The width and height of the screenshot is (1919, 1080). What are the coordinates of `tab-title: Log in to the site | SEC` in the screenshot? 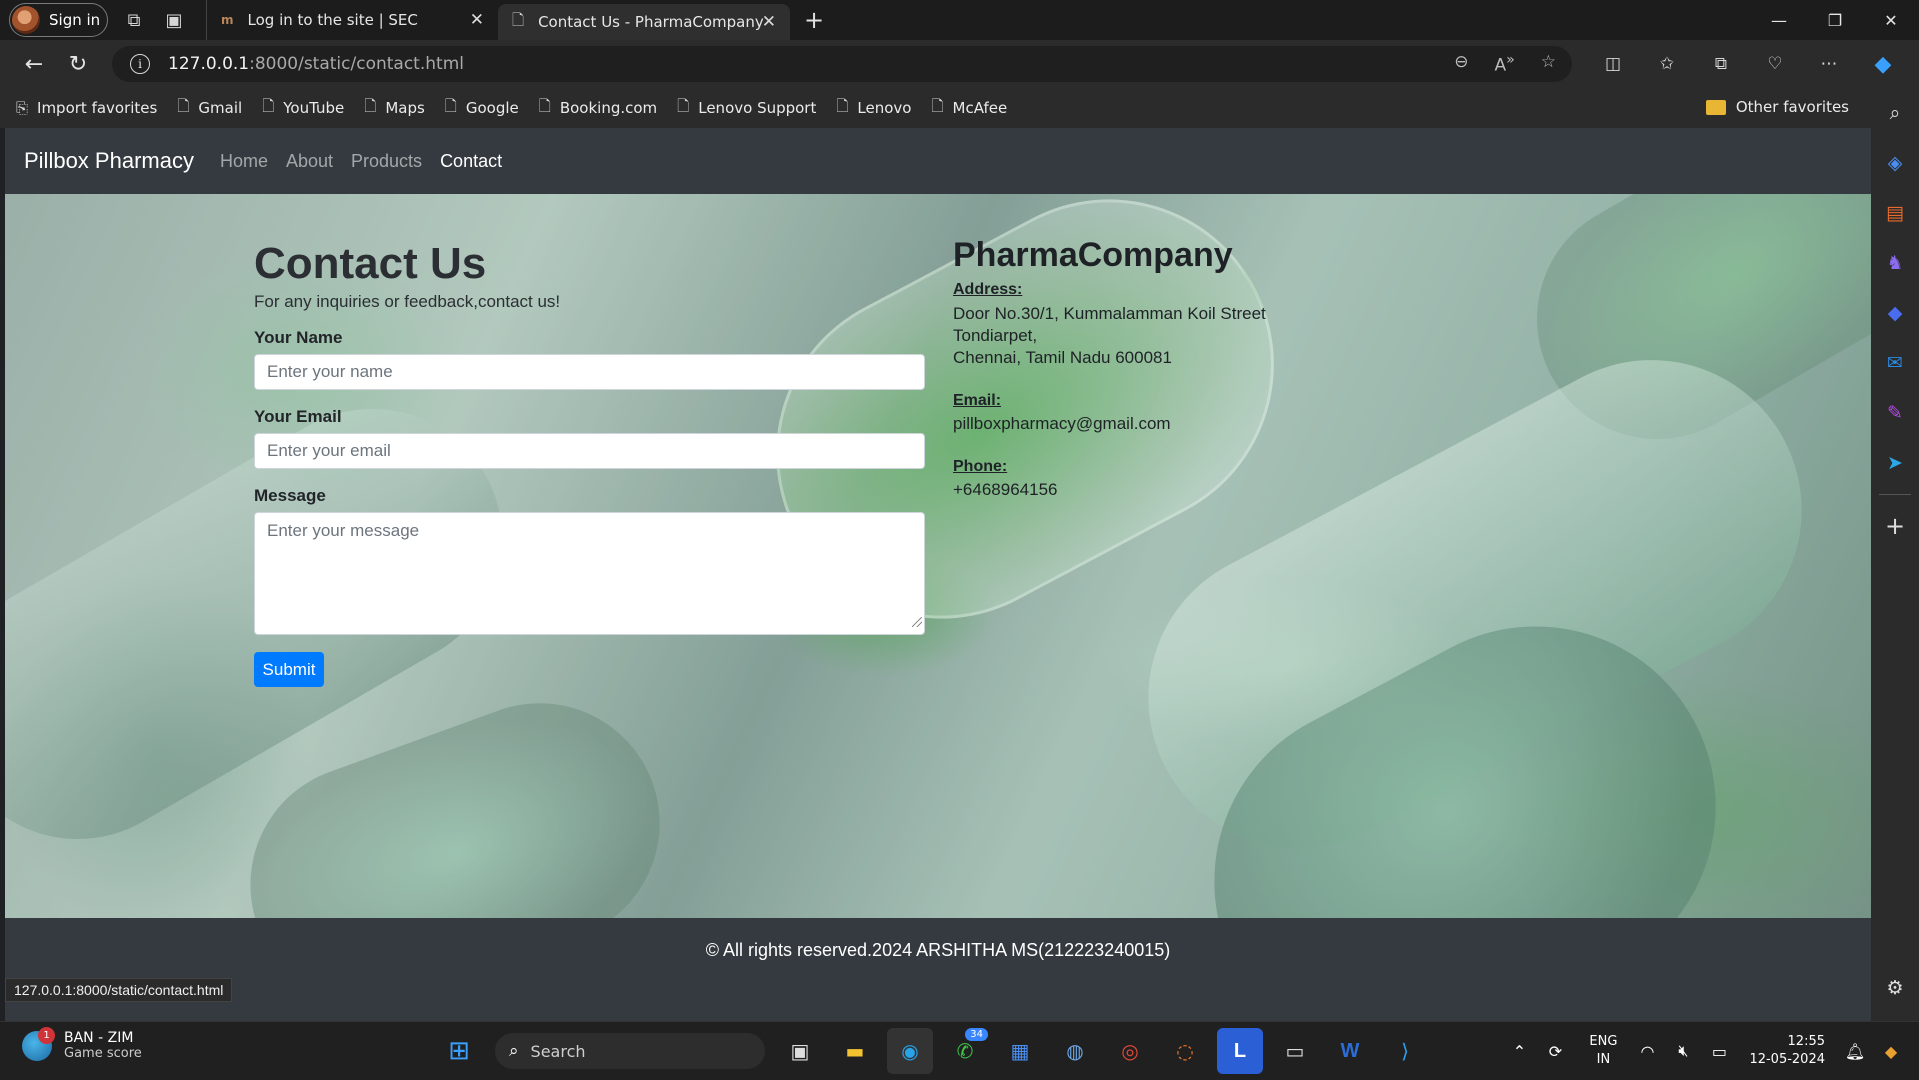 It's located at (332, 20).